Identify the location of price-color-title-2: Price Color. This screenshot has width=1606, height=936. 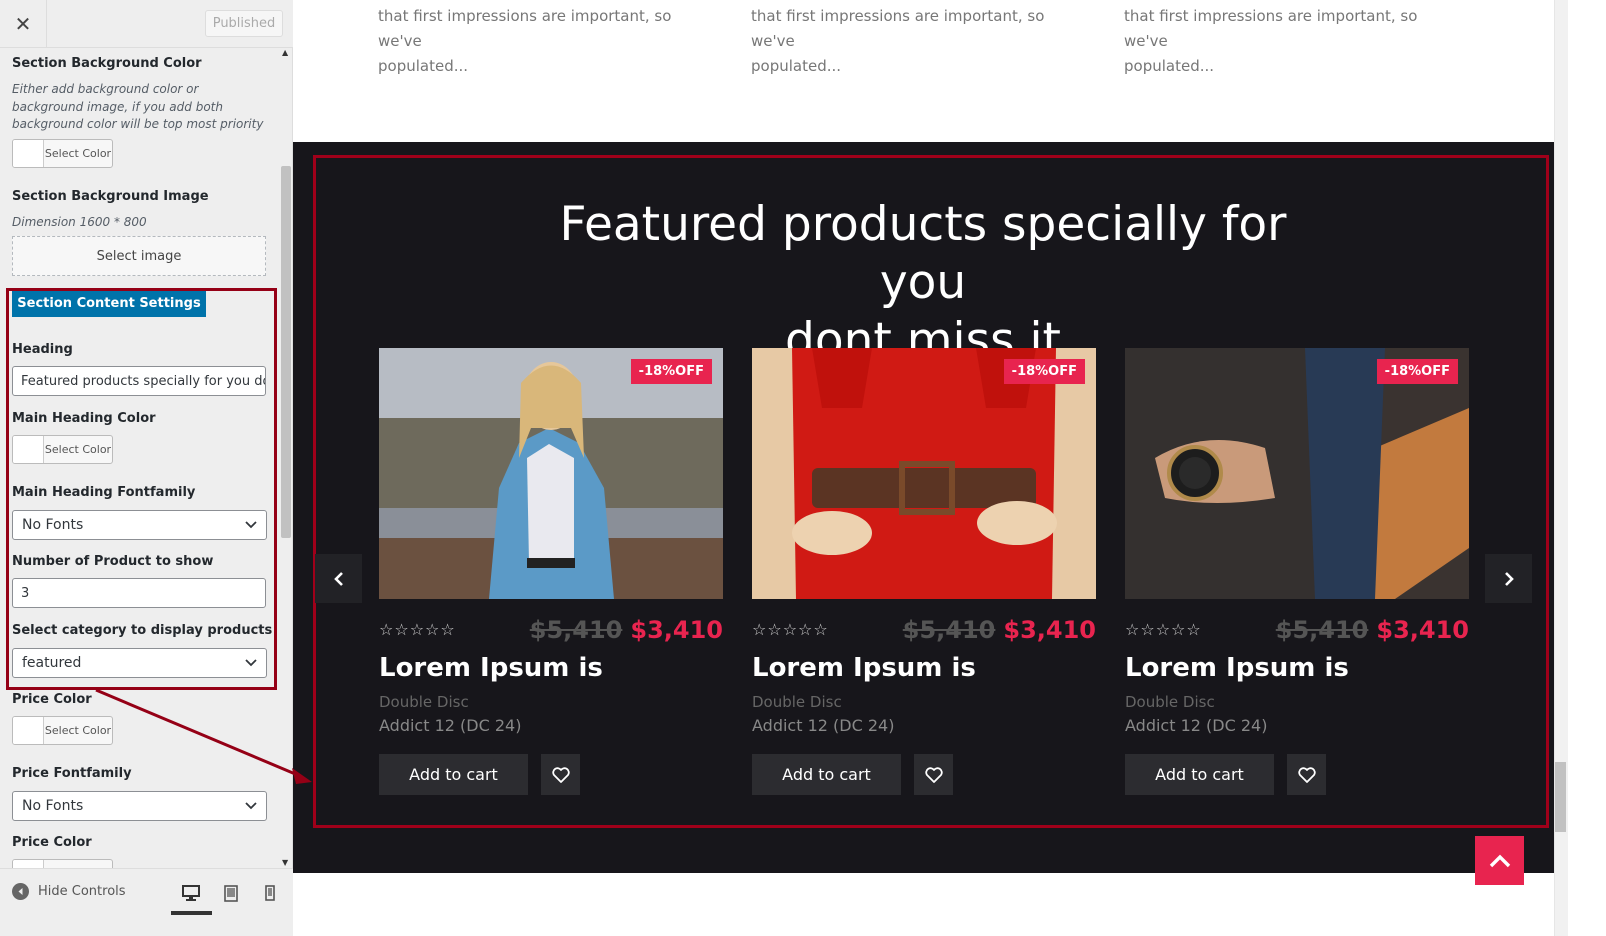
(52, 842).